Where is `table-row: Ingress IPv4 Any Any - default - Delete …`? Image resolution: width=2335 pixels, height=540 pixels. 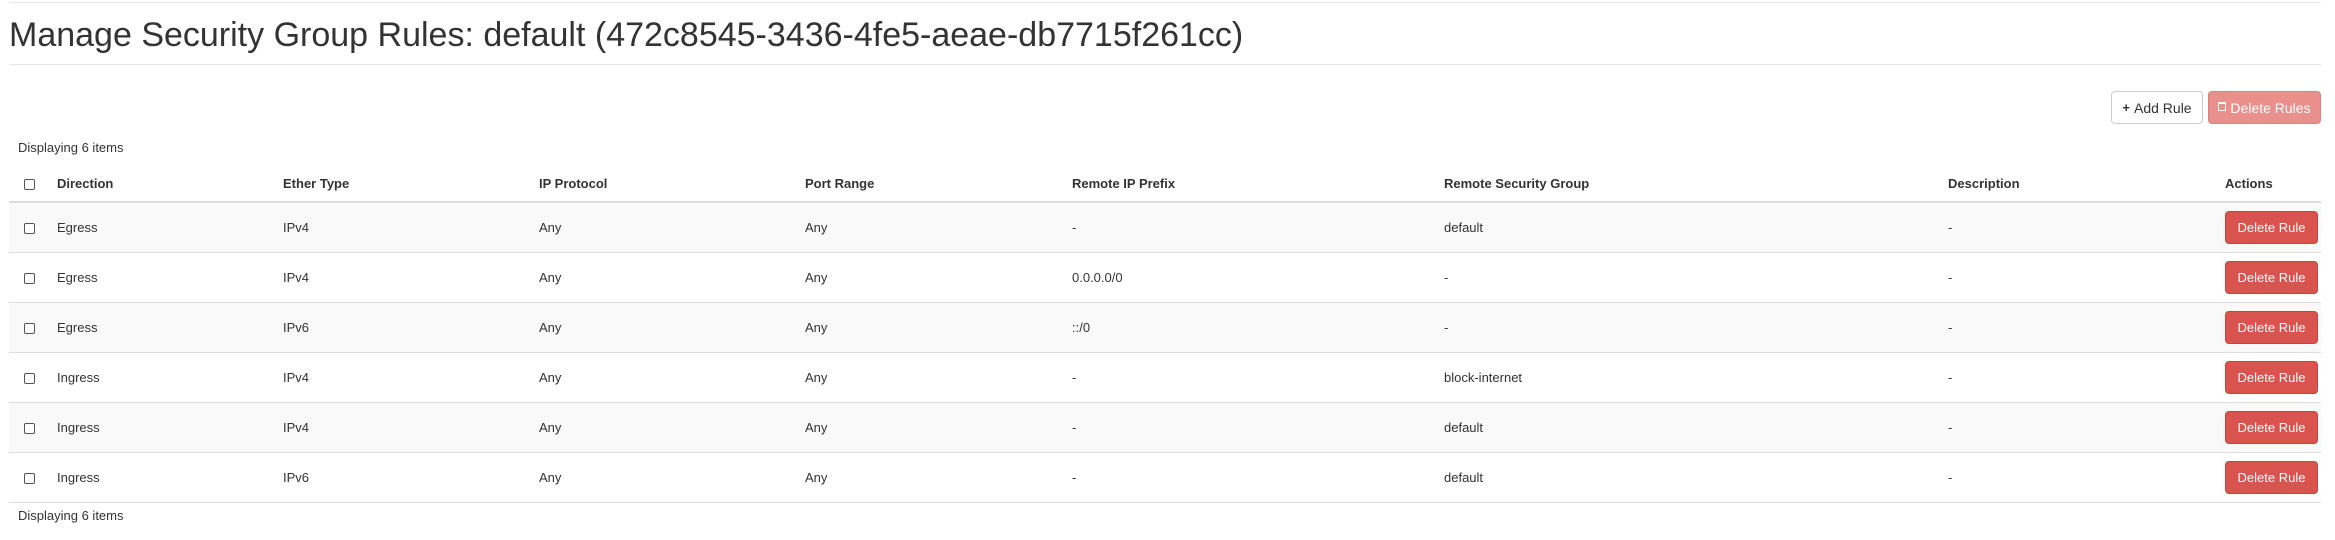 table-row: Ingress IPv4 Any Any - default - Delete … is located at coordinates (1165, 427).